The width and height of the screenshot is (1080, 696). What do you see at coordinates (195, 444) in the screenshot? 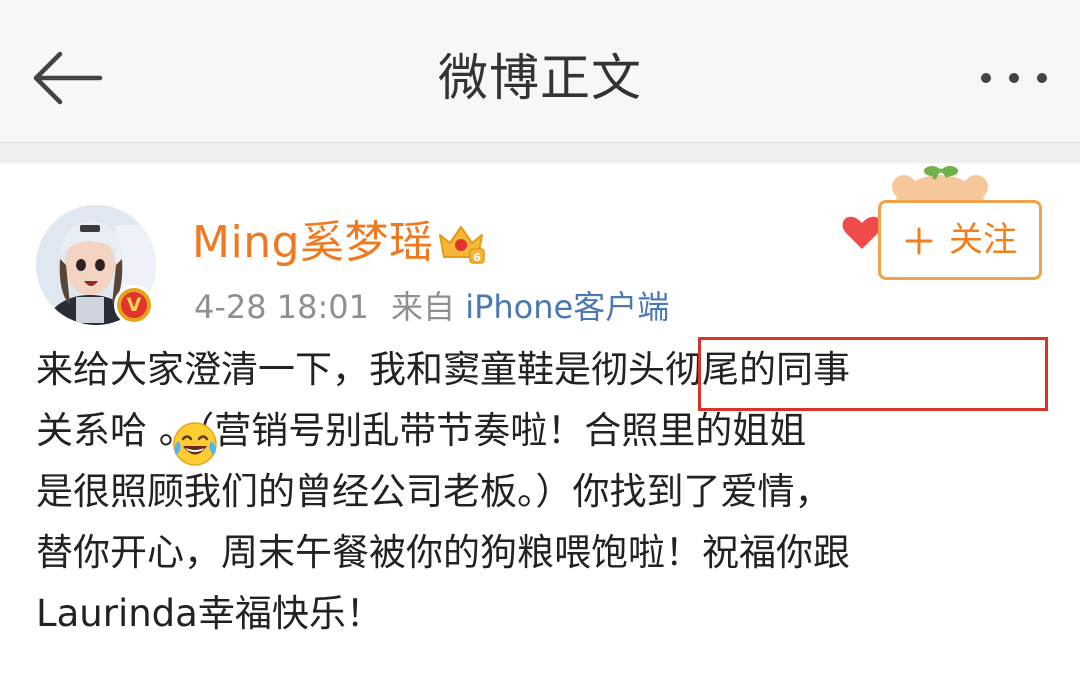
I see `laughing-tears-emoji-icon` at bounding box center [195, 444].